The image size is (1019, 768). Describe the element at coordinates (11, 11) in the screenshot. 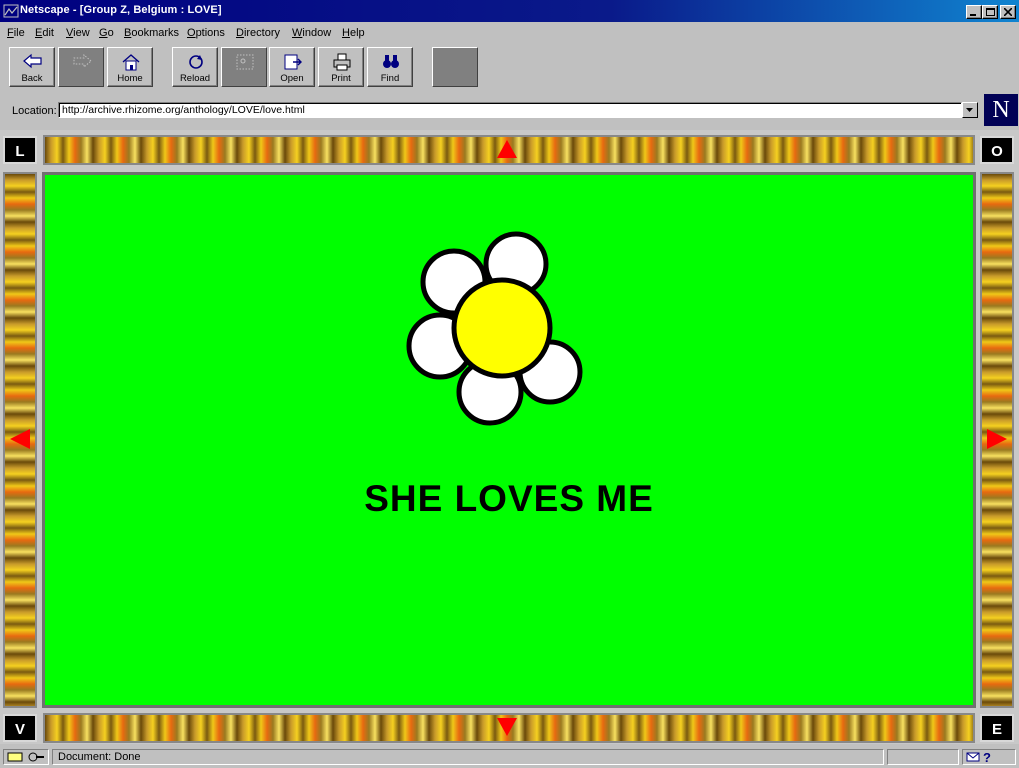

I see `netscape-logo-icon` at that location.